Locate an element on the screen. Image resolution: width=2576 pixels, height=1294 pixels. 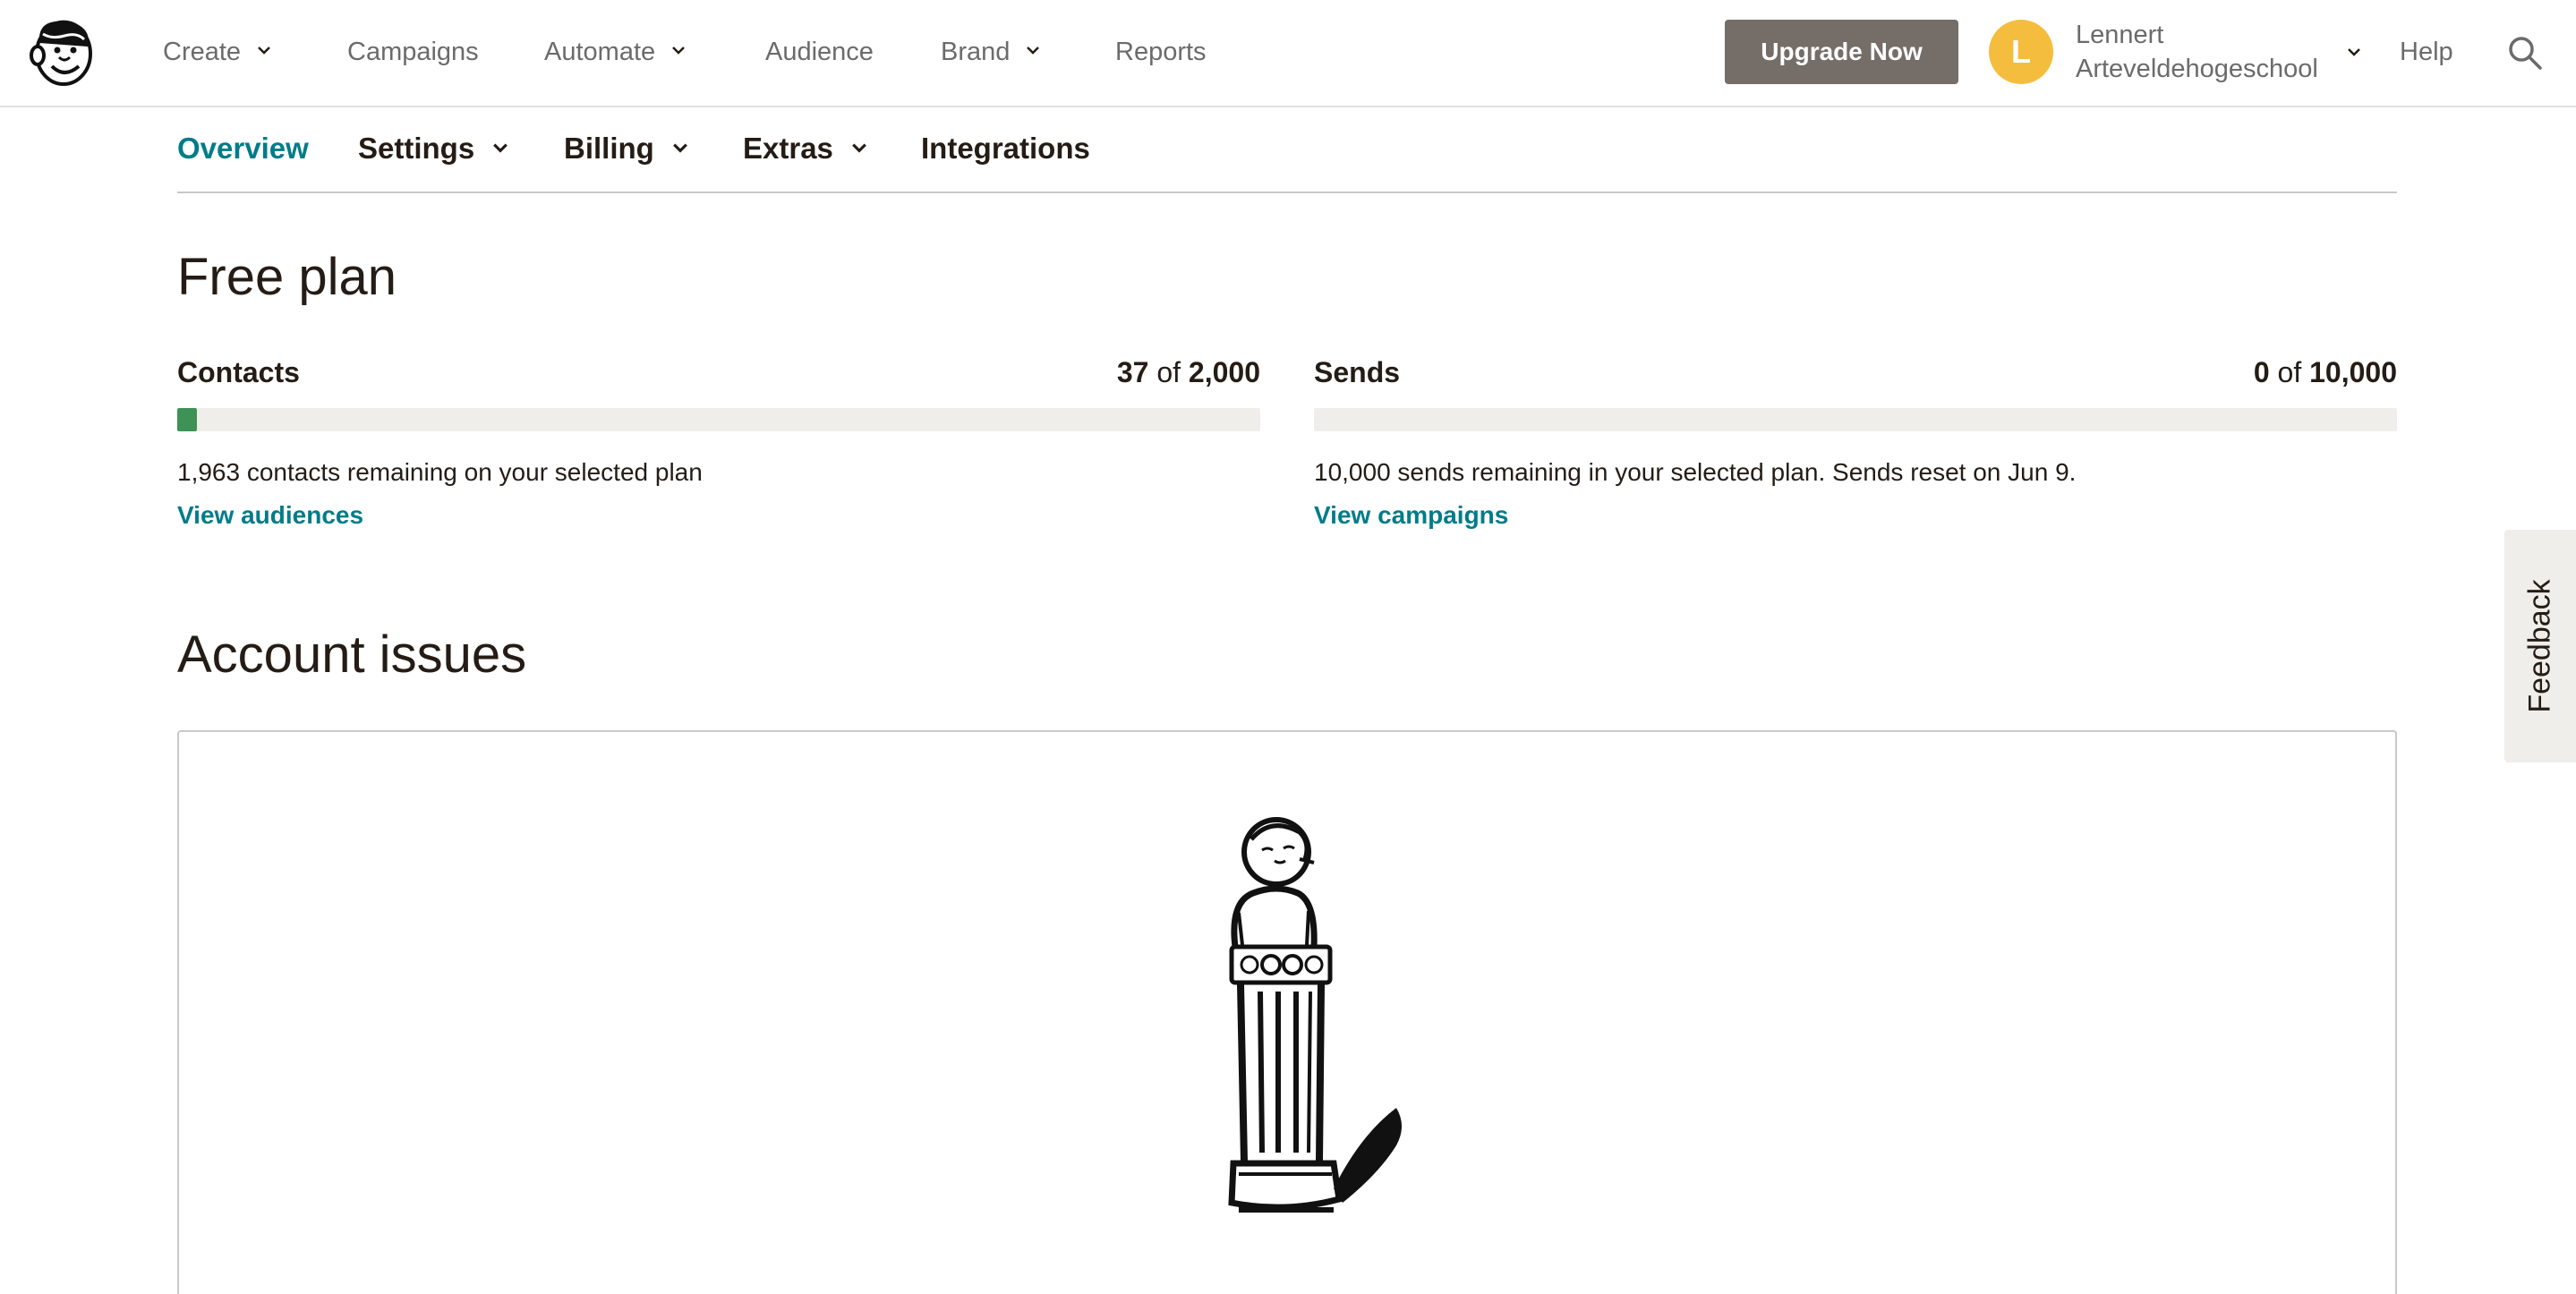
view-audiences-link: View audiences is located at coordinates (270, 515).